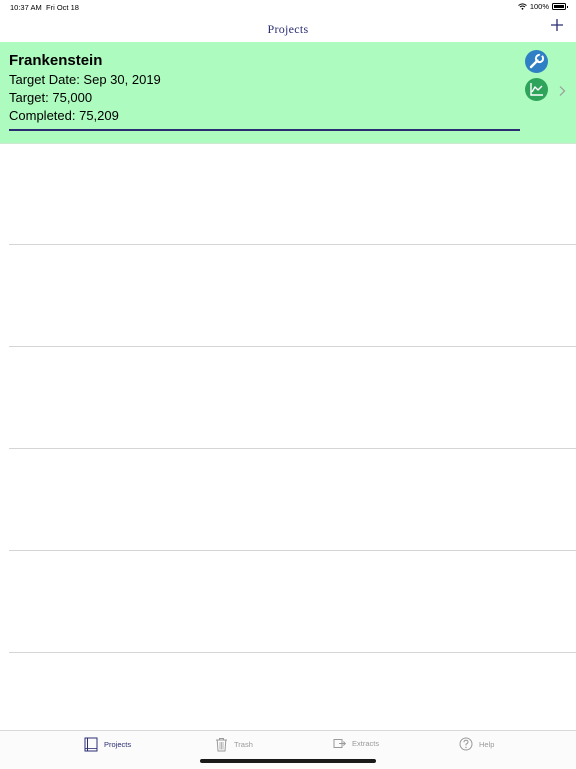 Image resolution: width=576 pixels, height=769 pixels. Describe the element at coordinates (243, 744) in the screenshot. I see `tab-label: Trash` at that location.